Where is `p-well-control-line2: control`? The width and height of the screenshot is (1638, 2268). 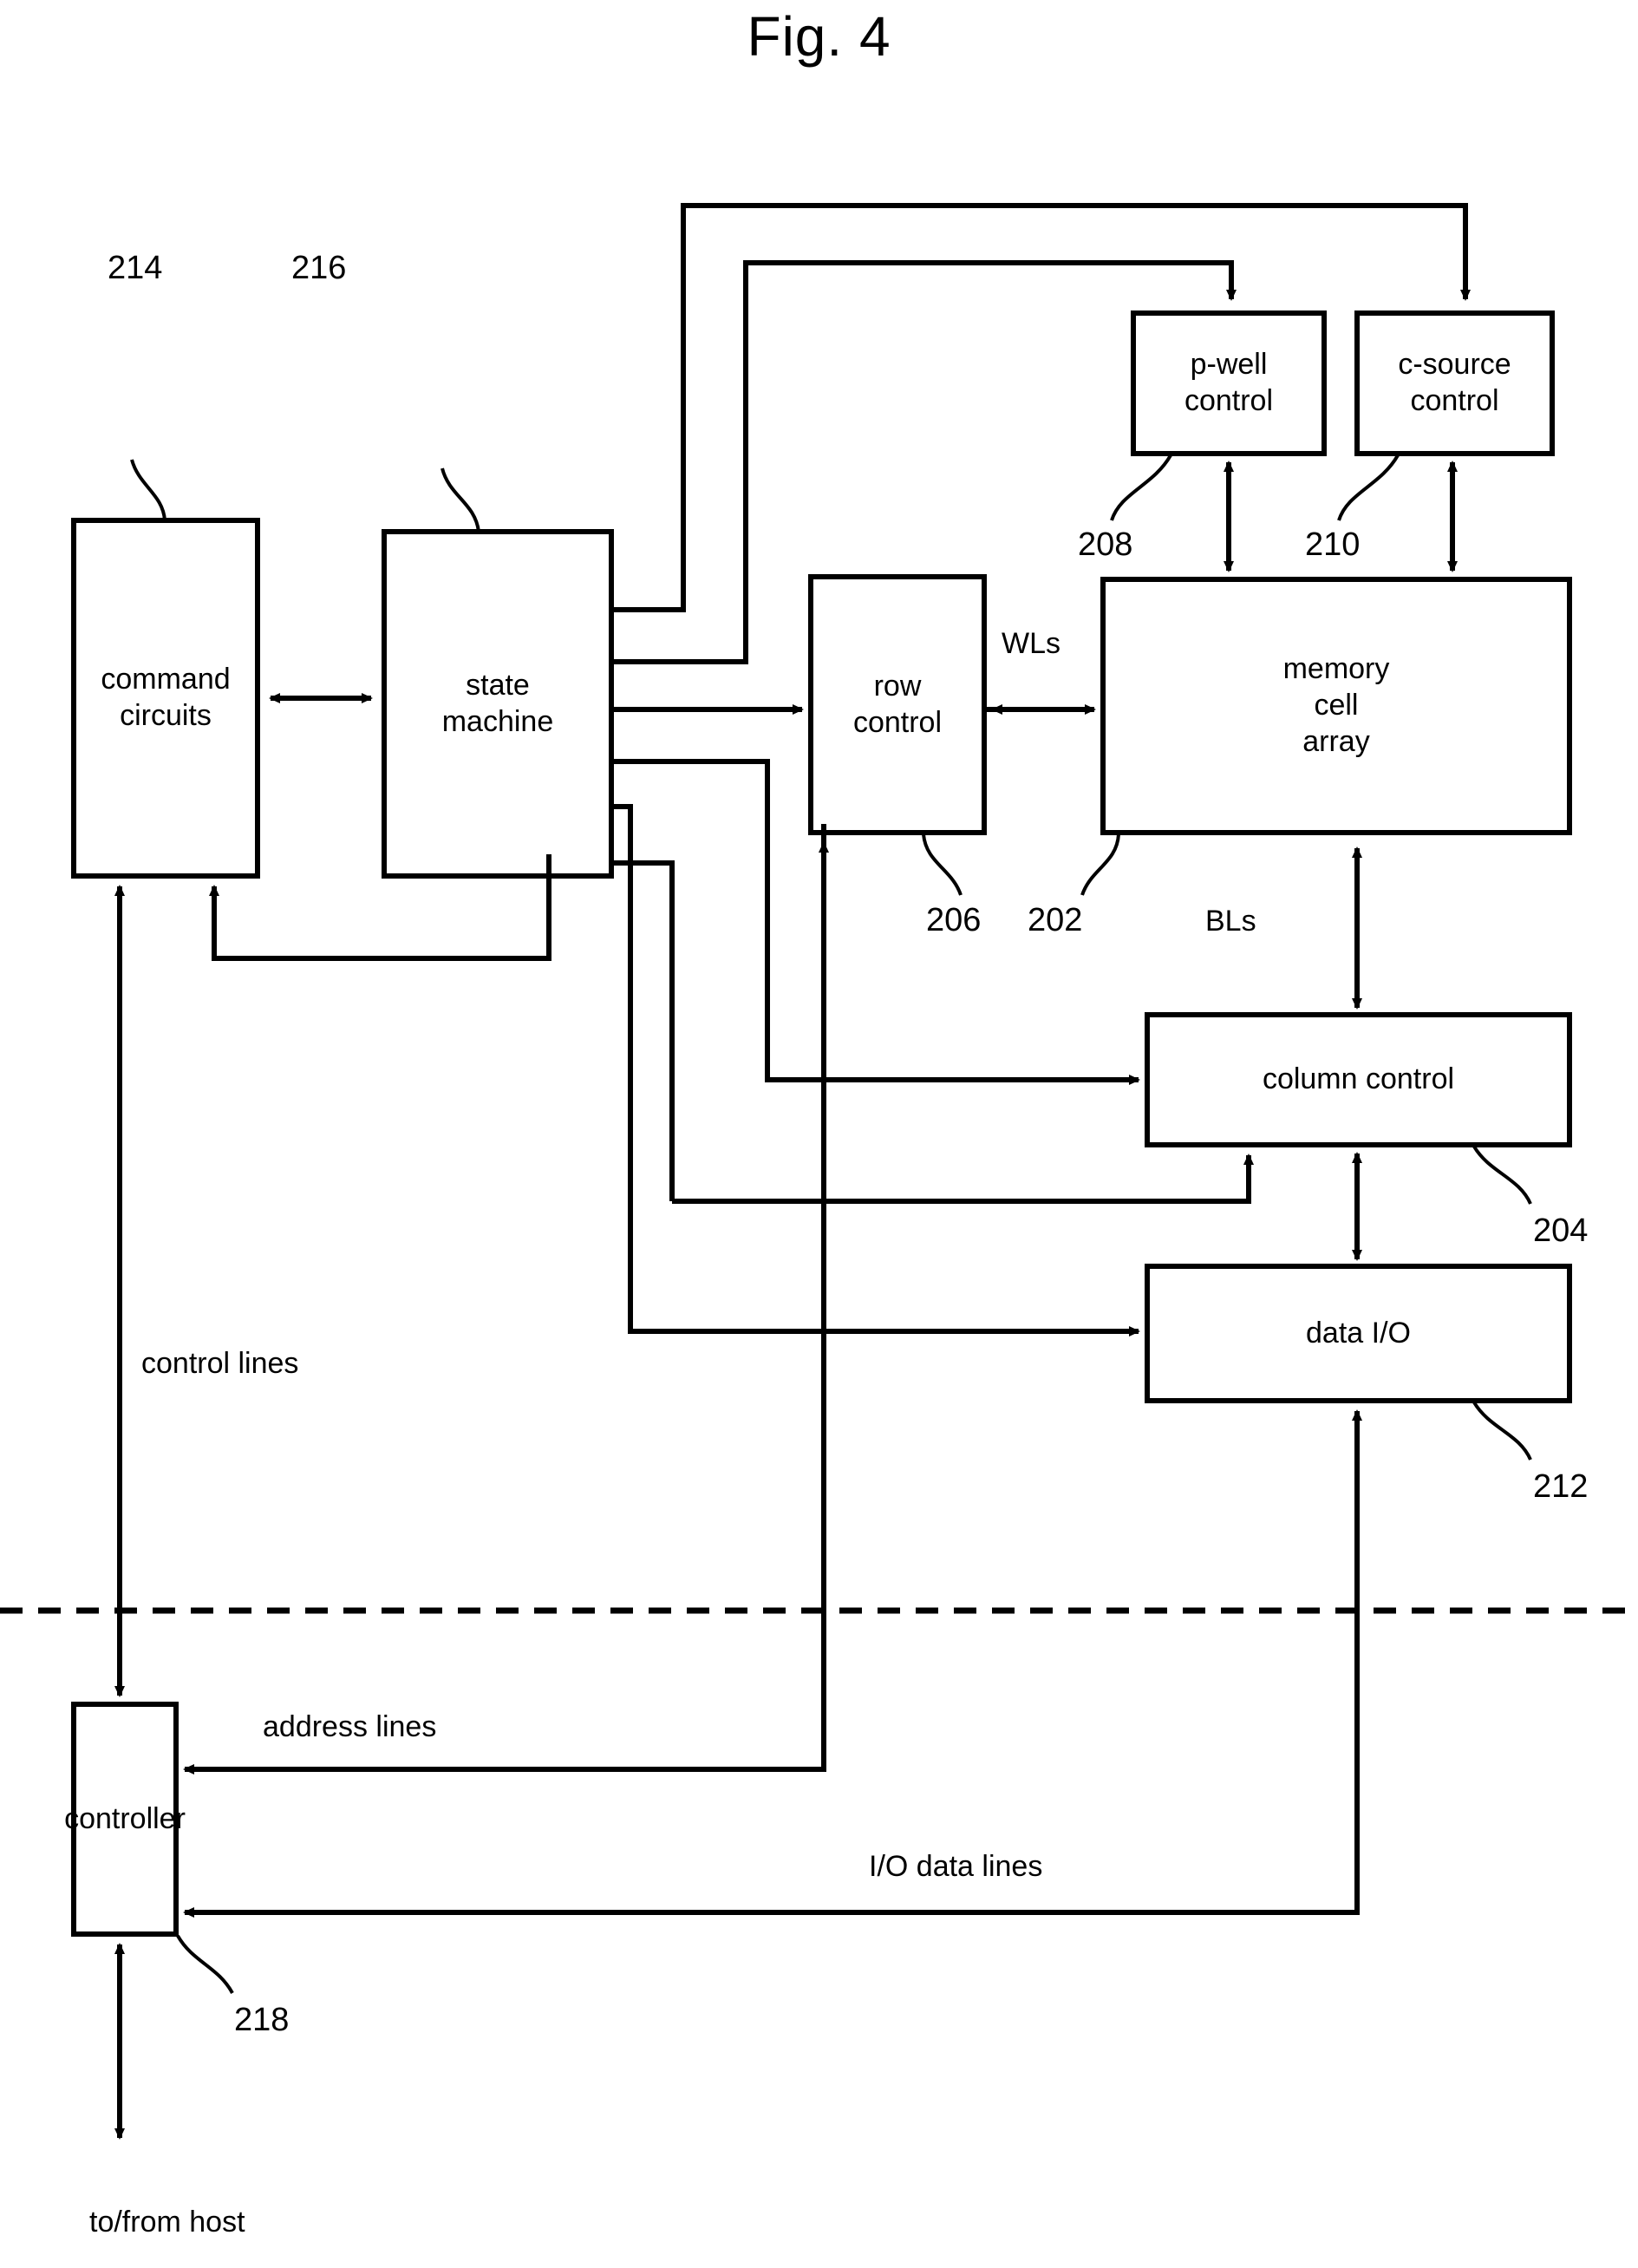
p-well-control-line2: control is located at coordinates (1229, 400).